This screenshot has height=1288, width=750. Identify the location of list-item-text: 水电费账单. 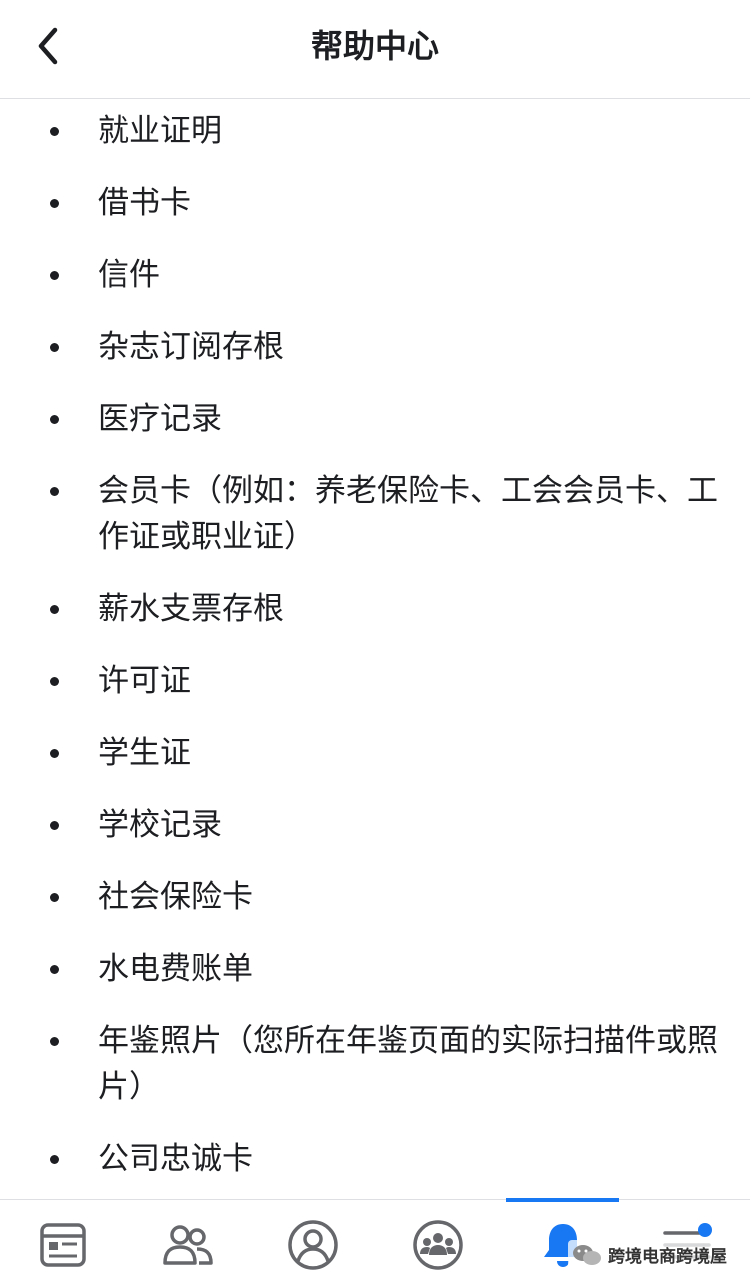
(175, 969).